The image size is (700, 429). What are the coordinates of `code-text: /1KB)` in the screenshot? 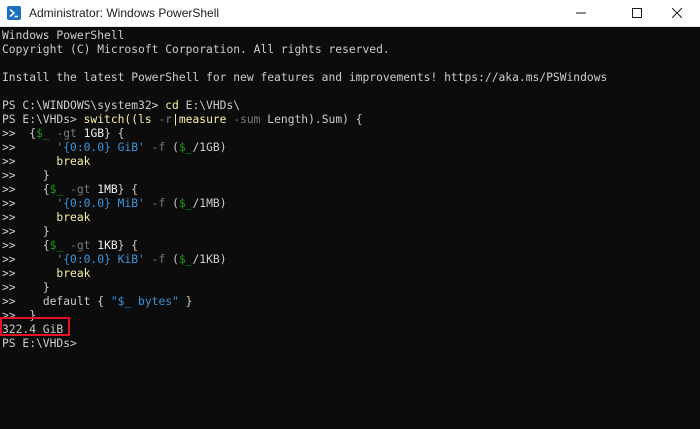 It's located at (209, 259).